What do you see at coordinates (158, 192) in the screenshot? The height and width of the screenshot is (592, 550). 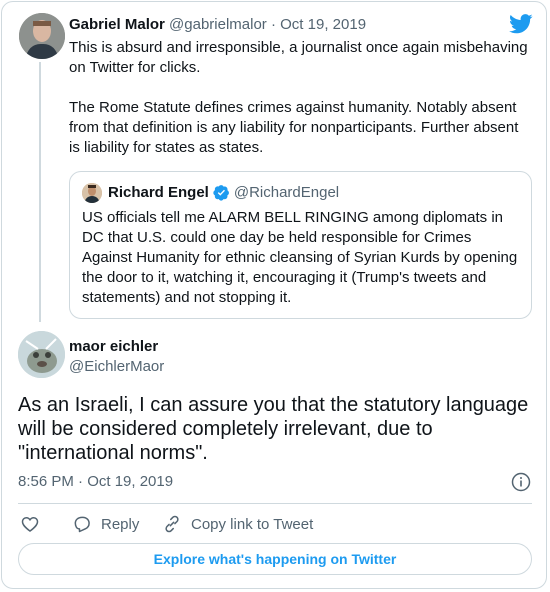 I see `quoted-author-name: Richard Engel` at bounding box center [158, 192].